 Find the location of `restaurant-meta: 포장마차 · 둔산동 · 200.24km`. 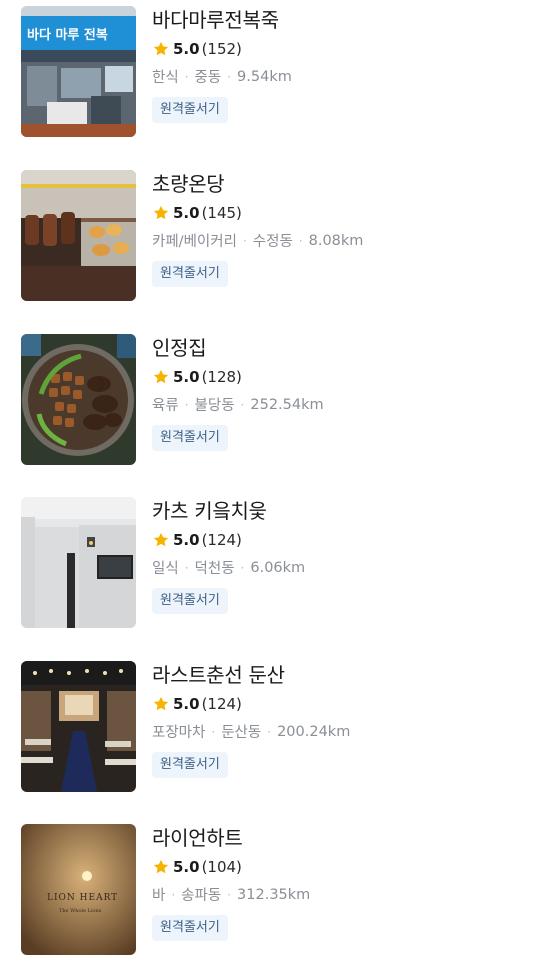

restaurant-meta: 포장마차 · 둔산동 · 200.24km is located at coordinates (251, 731).